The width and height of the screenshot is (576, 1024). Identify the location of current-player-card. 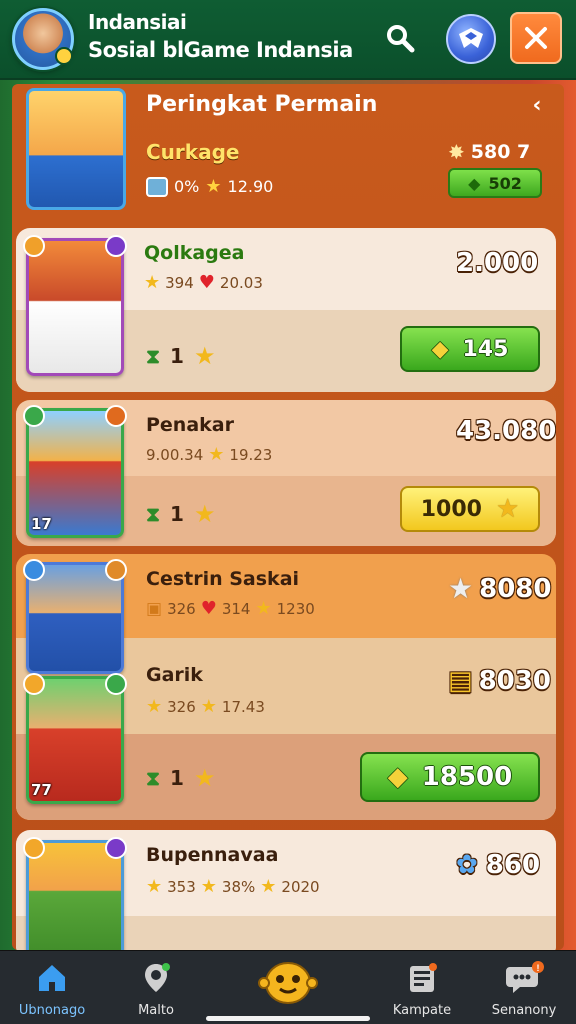
(76, 149).